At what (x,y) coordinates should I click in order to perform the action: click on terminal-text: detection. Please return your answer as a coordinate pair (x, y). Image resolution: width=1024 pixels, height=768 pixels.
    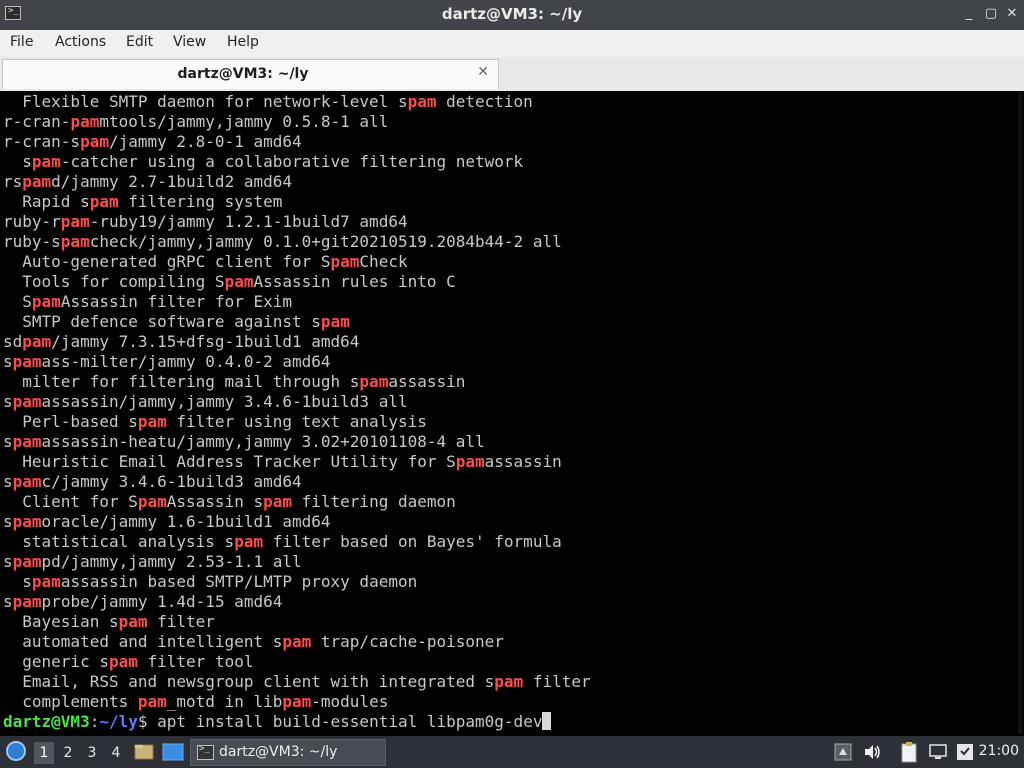
    Looking at the image, I should click on (484, 101).